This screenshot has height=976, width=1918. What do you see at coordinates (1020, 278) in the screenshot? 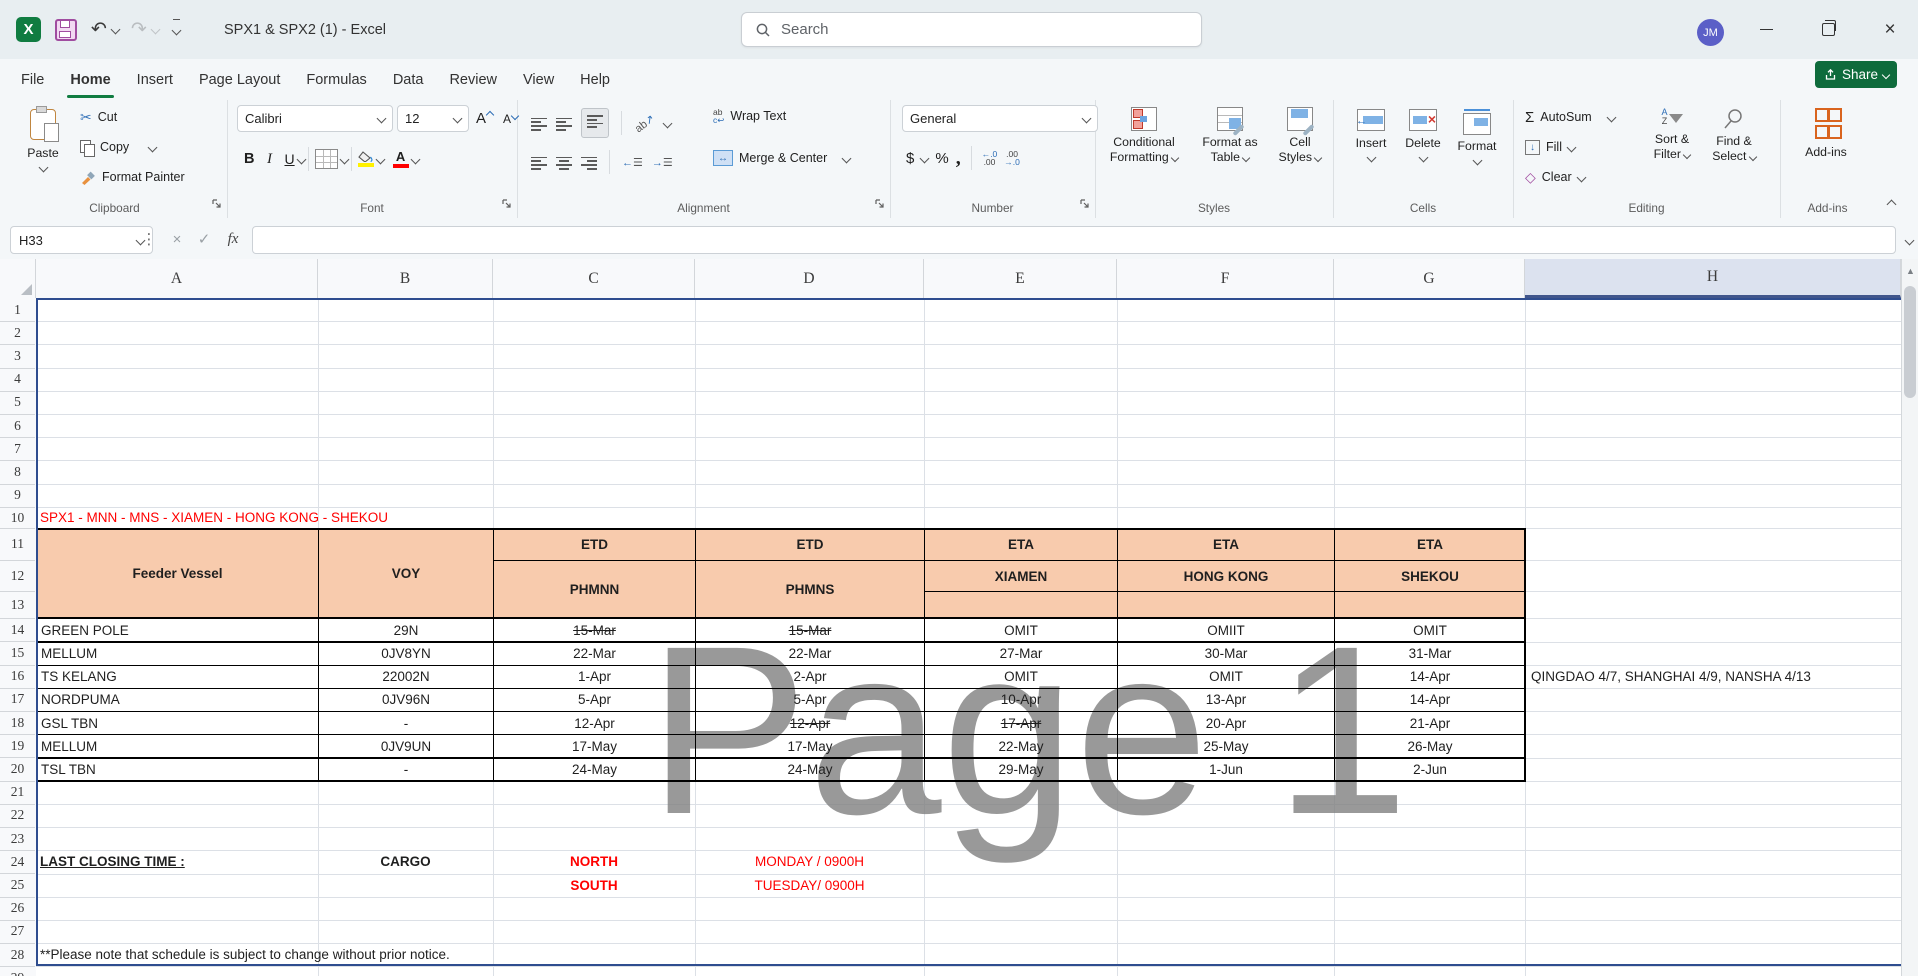
I see `column-header-E: E` at bounding box center [1020, 278].